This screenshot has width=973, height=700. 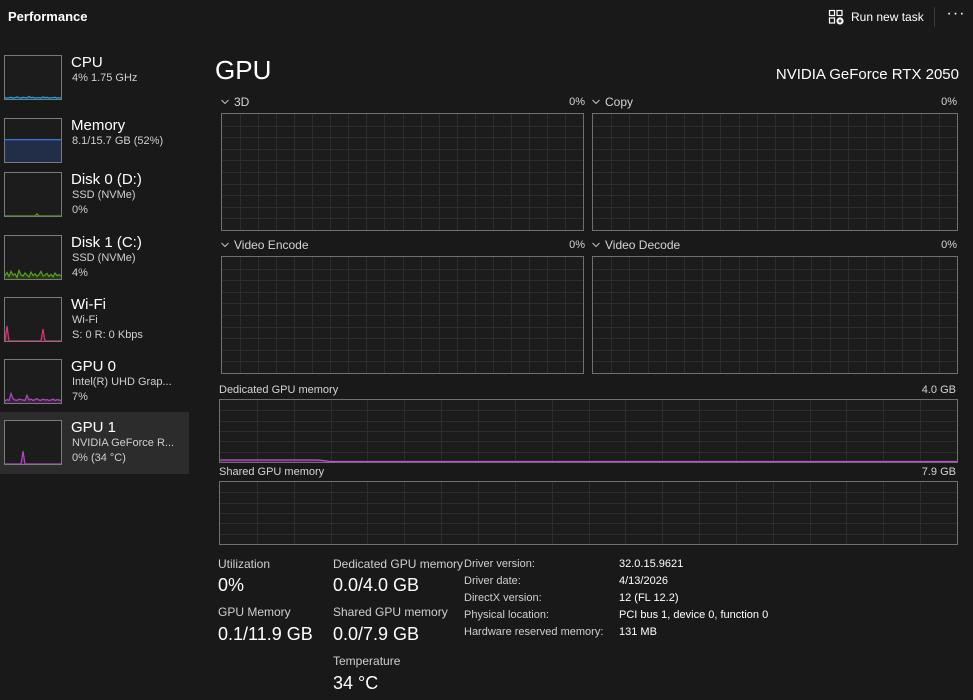 I want to click on run-task-label: Run new task, so click(x=887, y=17).